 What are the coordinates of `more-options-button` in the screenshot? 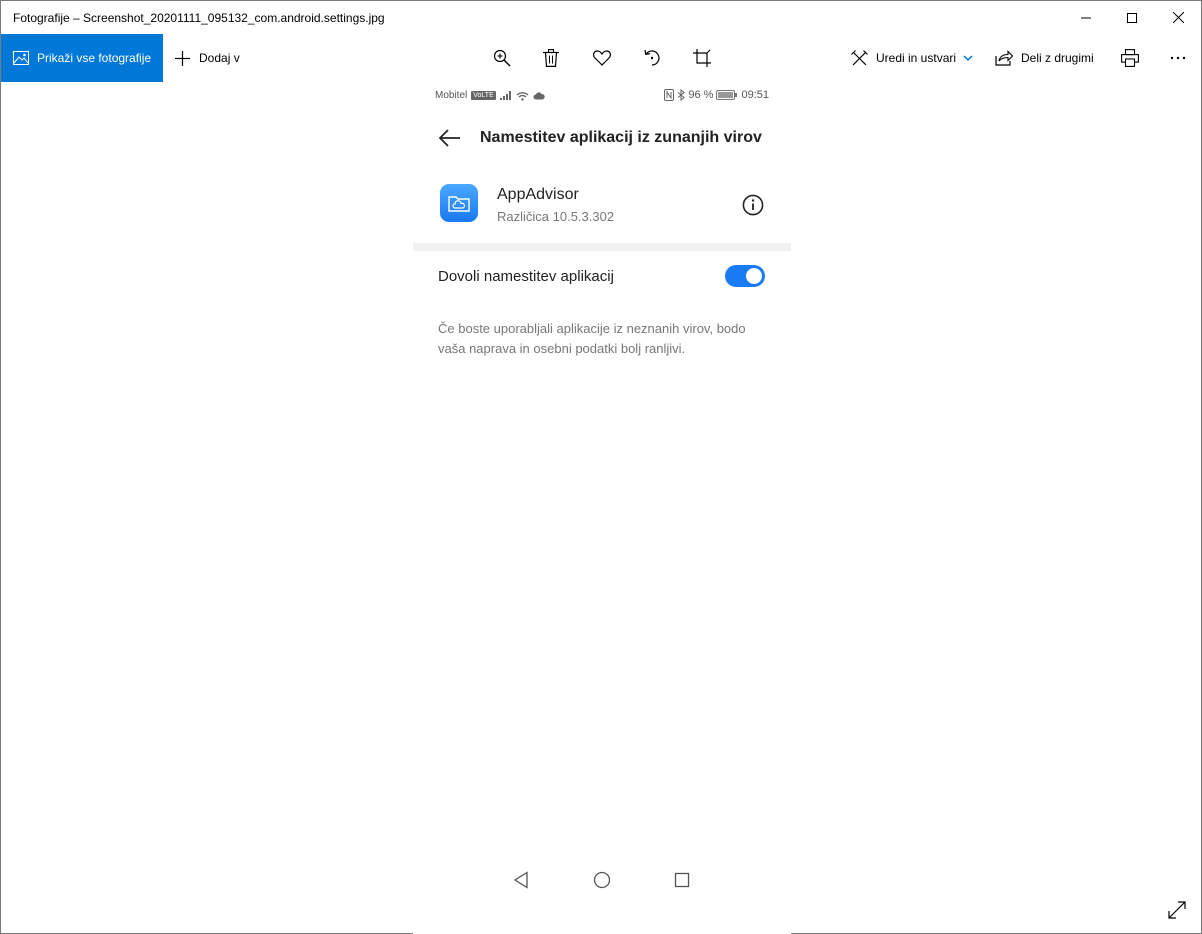 It's located at (1178, 58).